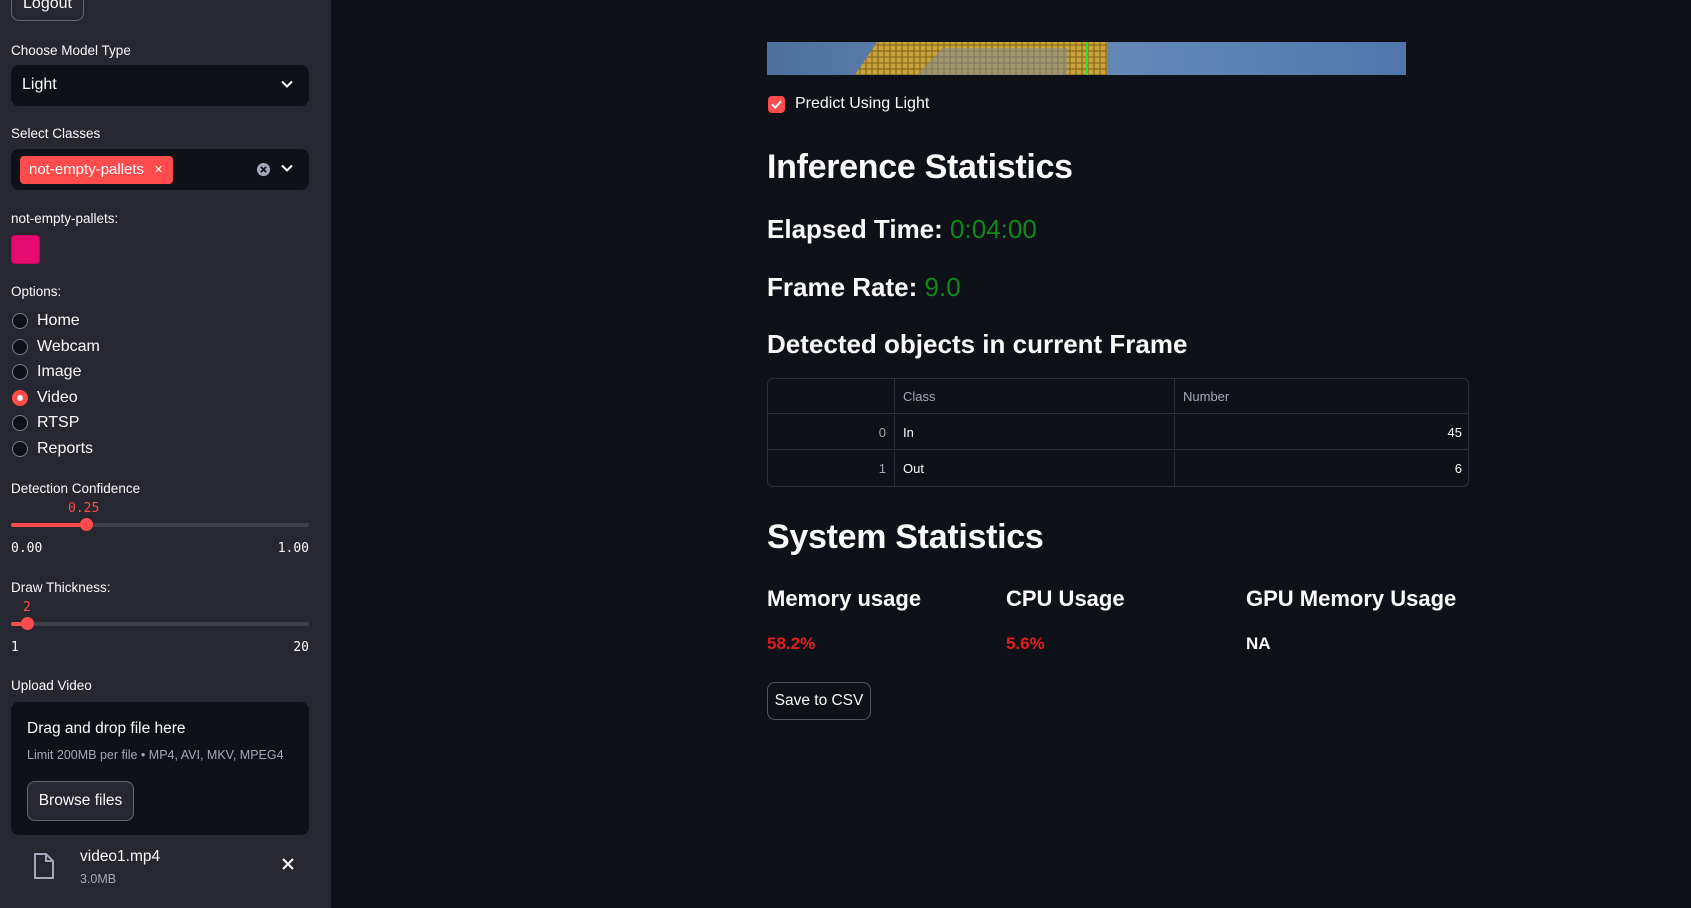 This screenshot has width=1691, height=908. I want to click on model-type-label: Choose Model Type, so click(71, 50).